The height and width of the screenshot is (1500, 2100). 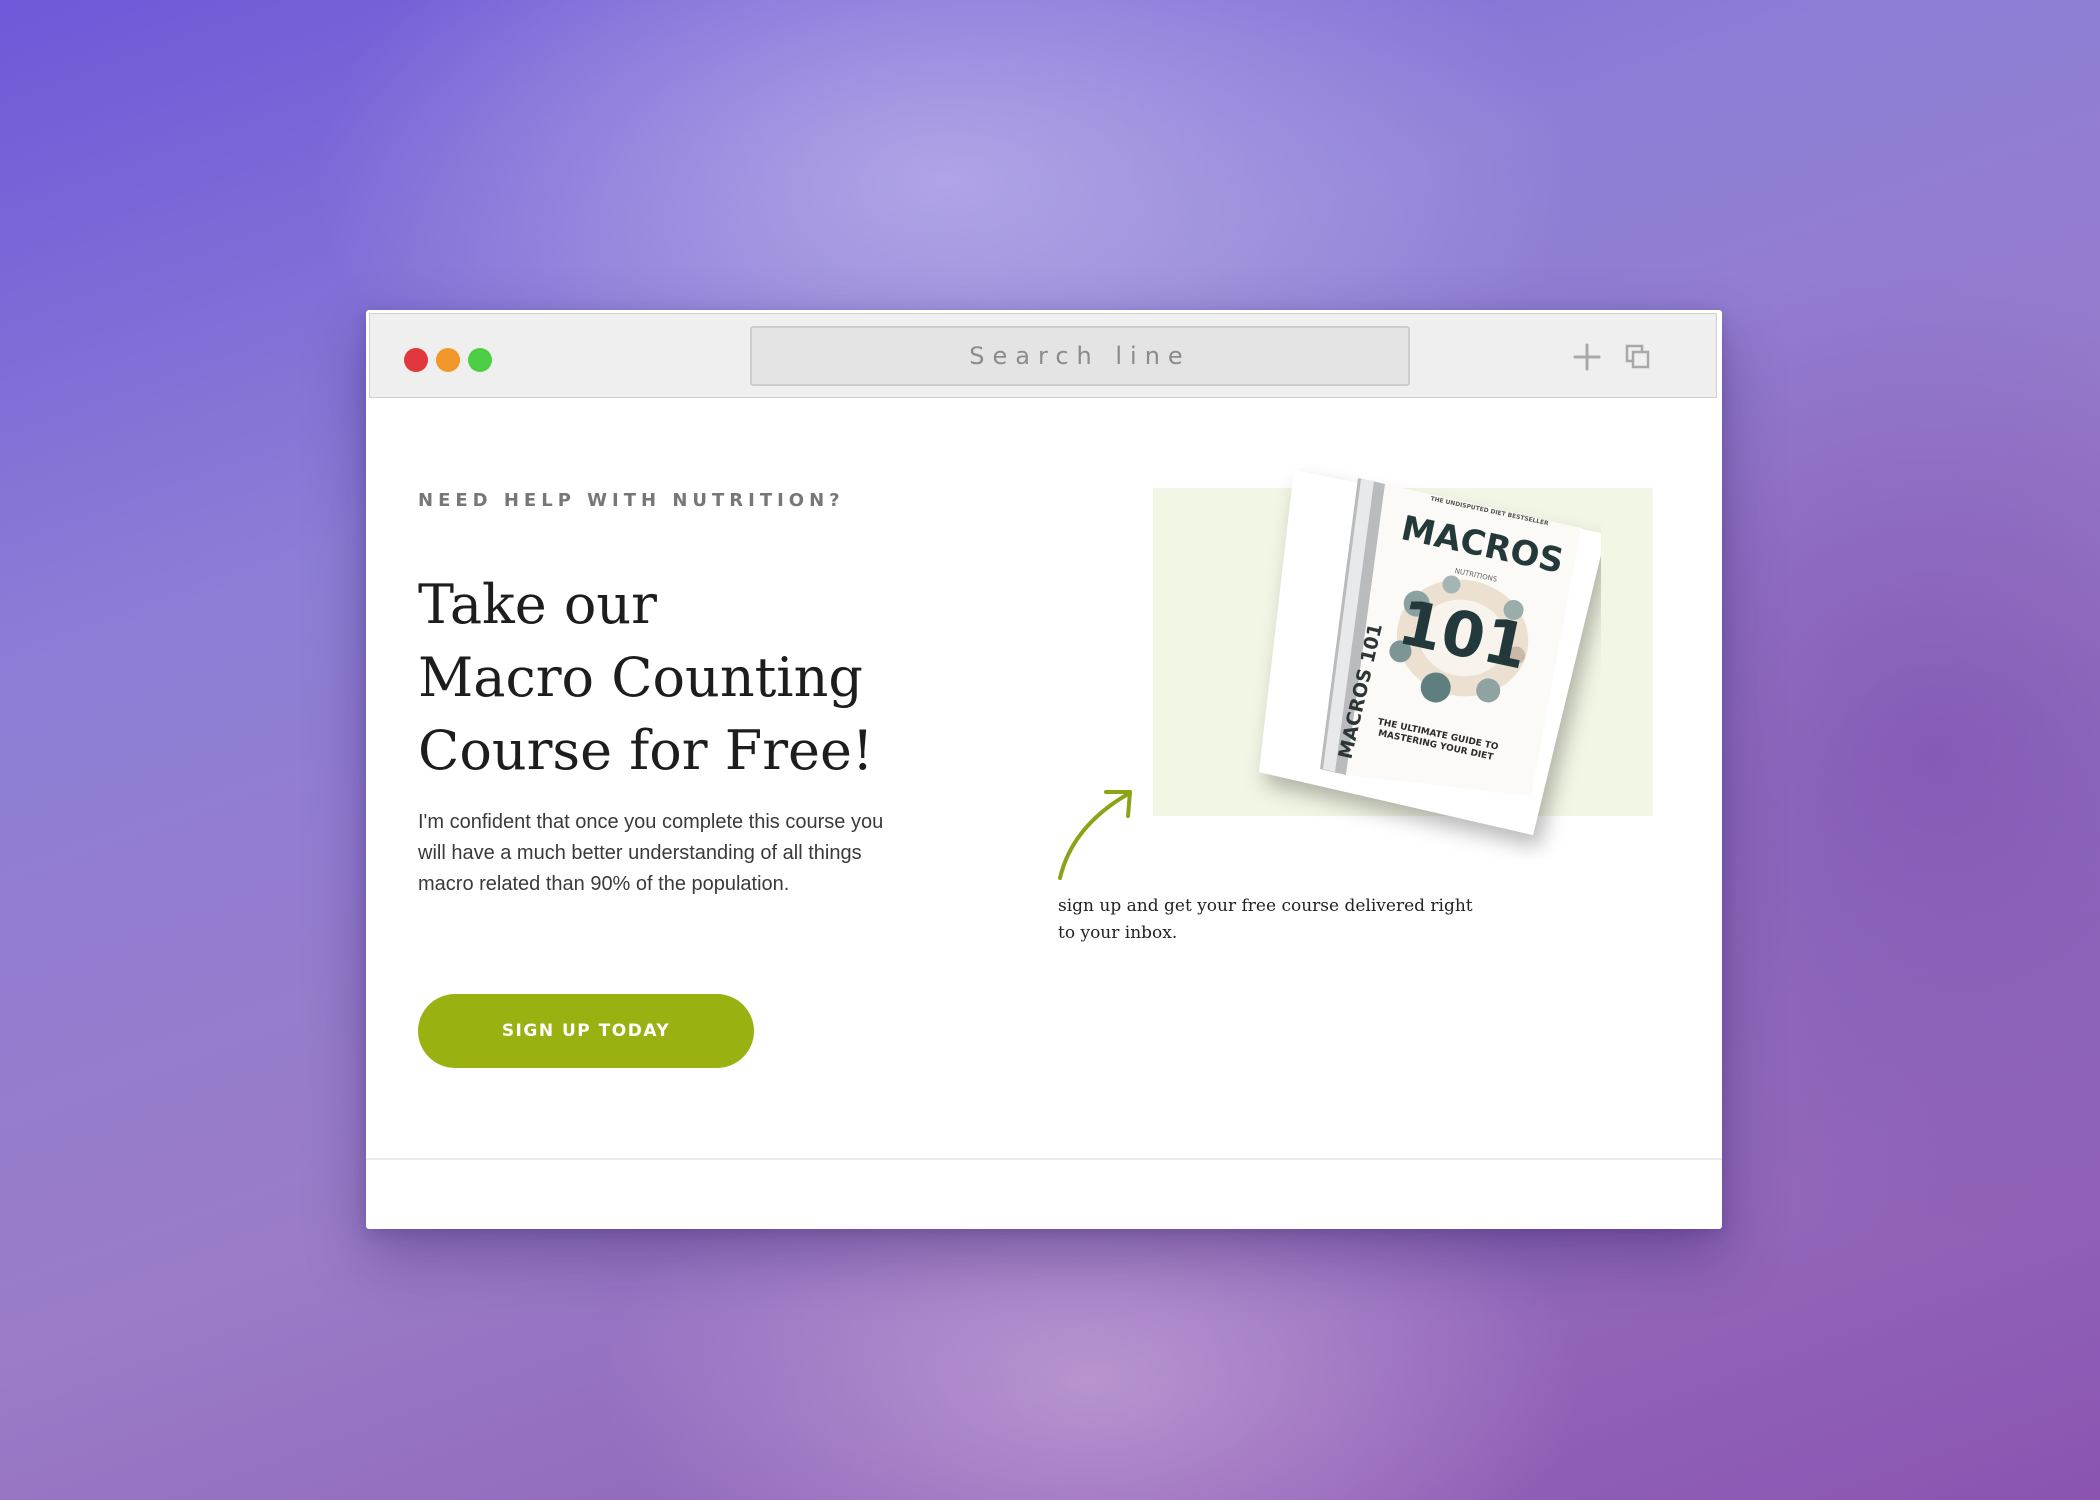 I want to click on minimize-window-button, so click(x=448, y=360).